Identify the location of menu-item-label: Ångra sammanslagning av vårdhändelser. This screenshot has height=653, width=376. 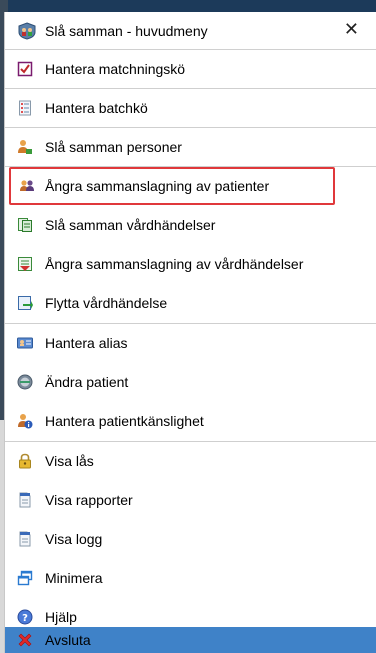
(174, 264).